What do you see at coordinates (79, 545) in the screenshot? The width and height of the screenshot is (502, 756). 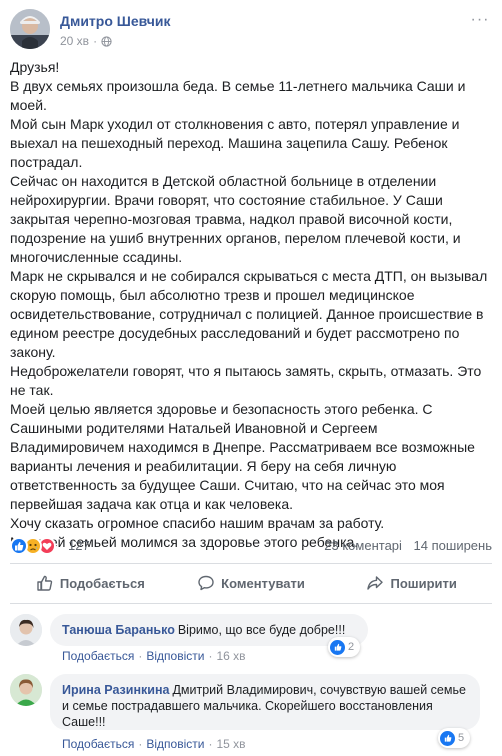 I see `reaction-count: 127` at bounding box center [79, 545].